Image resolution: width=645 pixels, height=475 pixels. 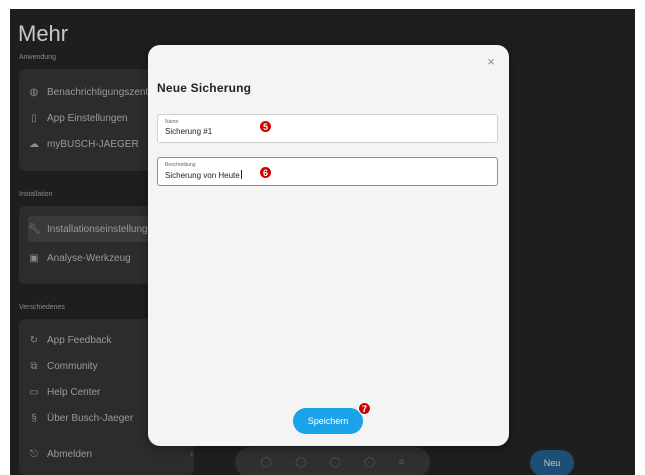 What do you see at coordinates (241, 174) in the screenshot?
I see `text-caret` at bounding box center [241, 174].